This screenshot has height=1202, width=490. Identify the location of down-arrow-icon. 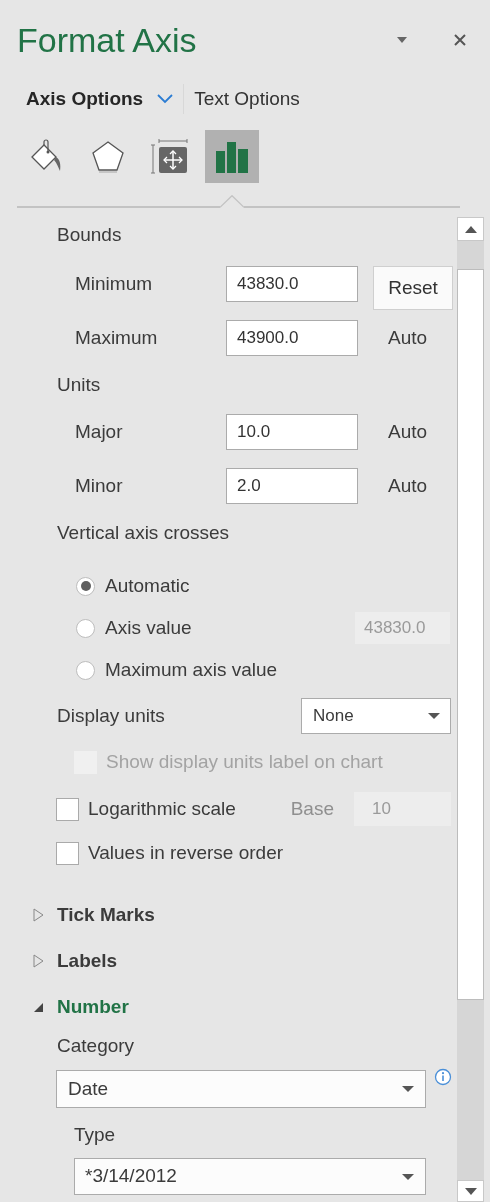
(470, 1191).